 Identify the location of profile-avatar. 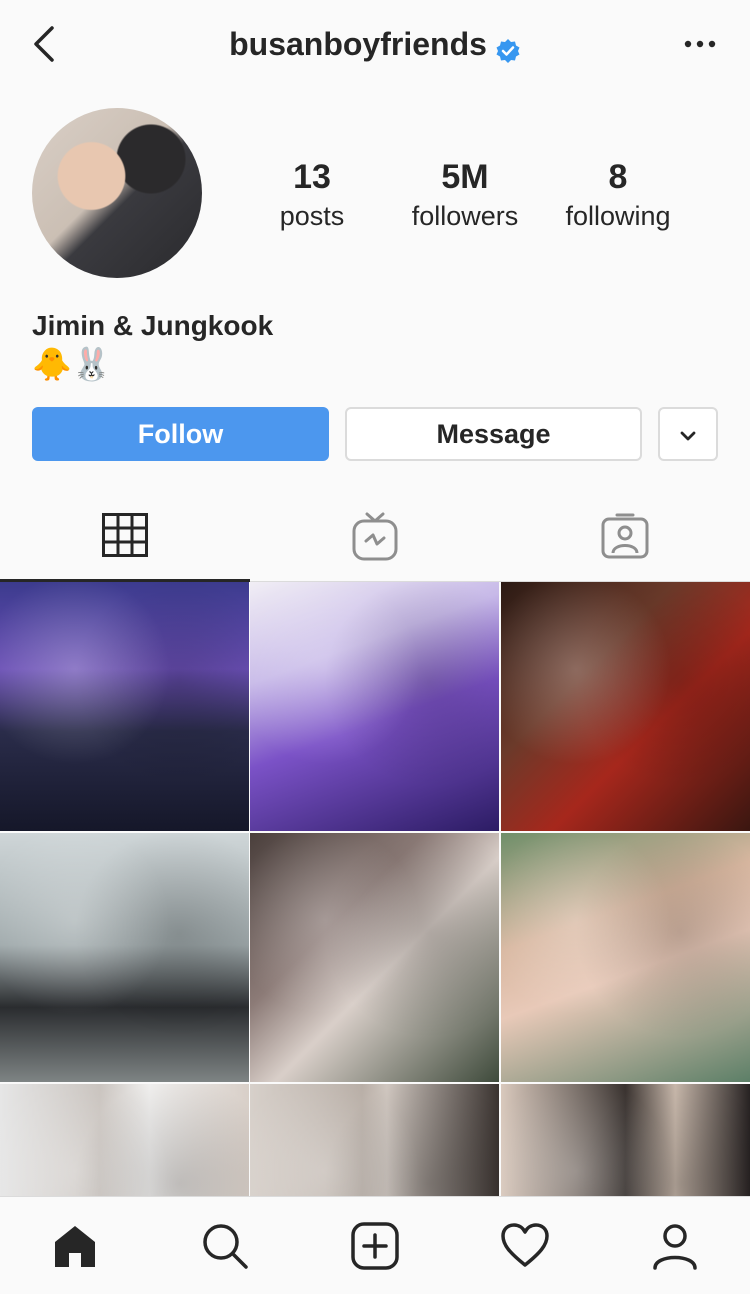
(117, 193).